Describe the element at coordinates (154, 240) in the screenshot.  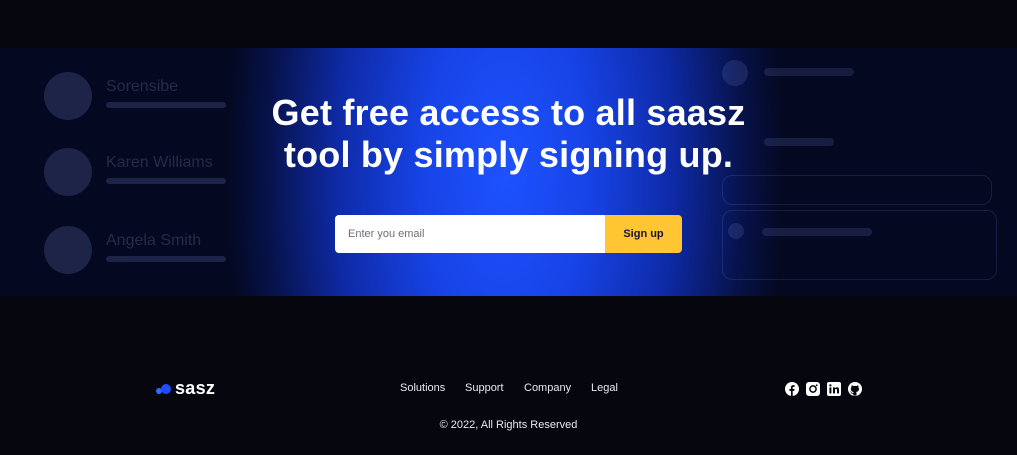
I see `bg-testimonial-name: Angela Smith` at that location.